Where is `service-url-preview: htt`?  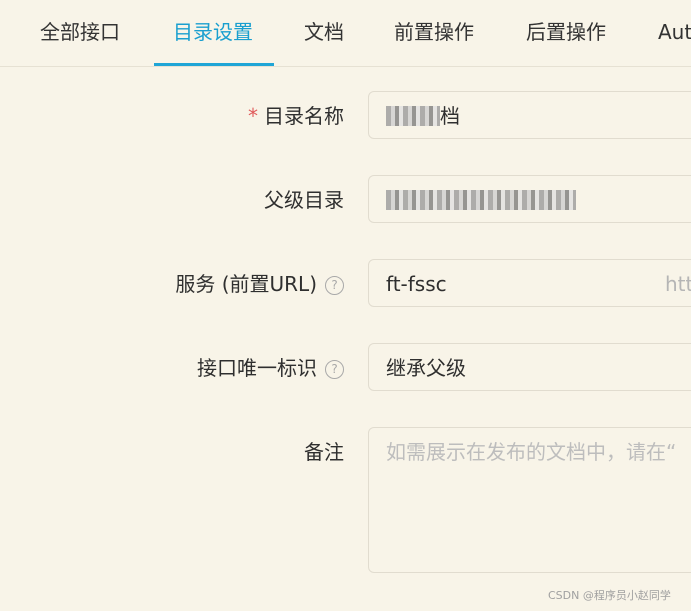 service-url-preview: htt is located at coordinates (678, 284).